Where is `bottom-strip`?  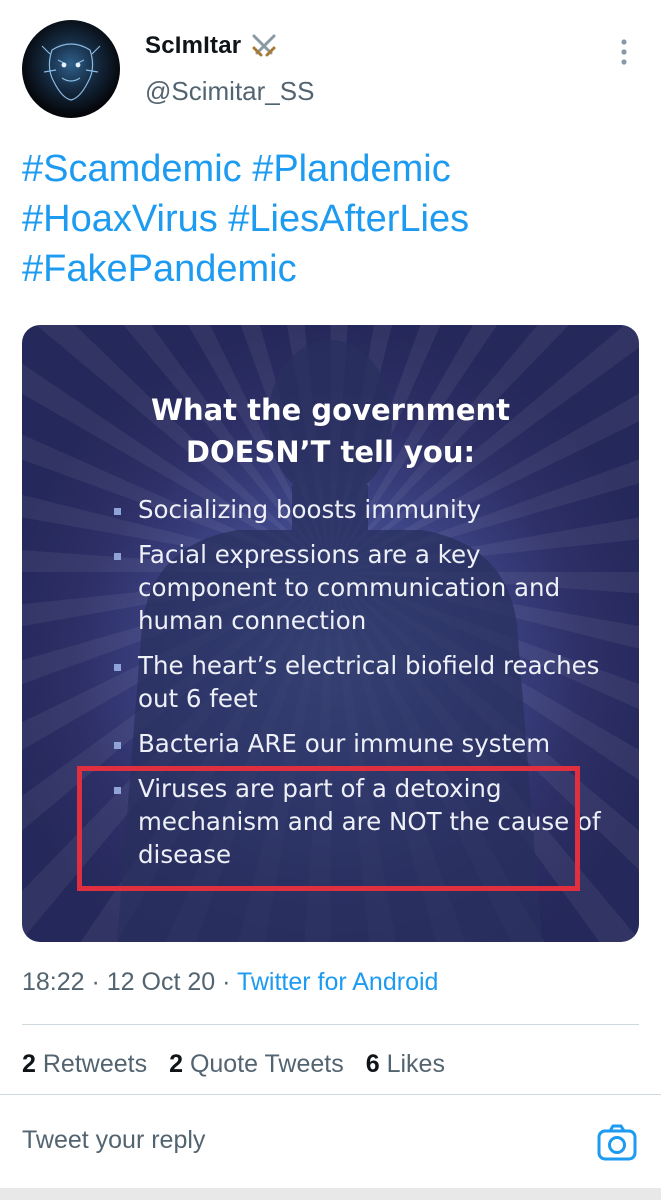
bottom-strip is located at coordinates (330, 1194).